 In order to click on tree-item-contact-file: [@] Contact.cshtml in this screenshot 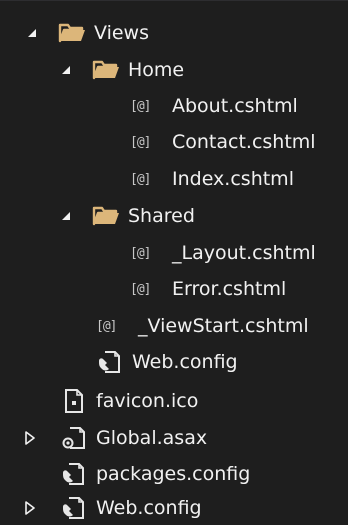, I will do `click(174, 142)`.